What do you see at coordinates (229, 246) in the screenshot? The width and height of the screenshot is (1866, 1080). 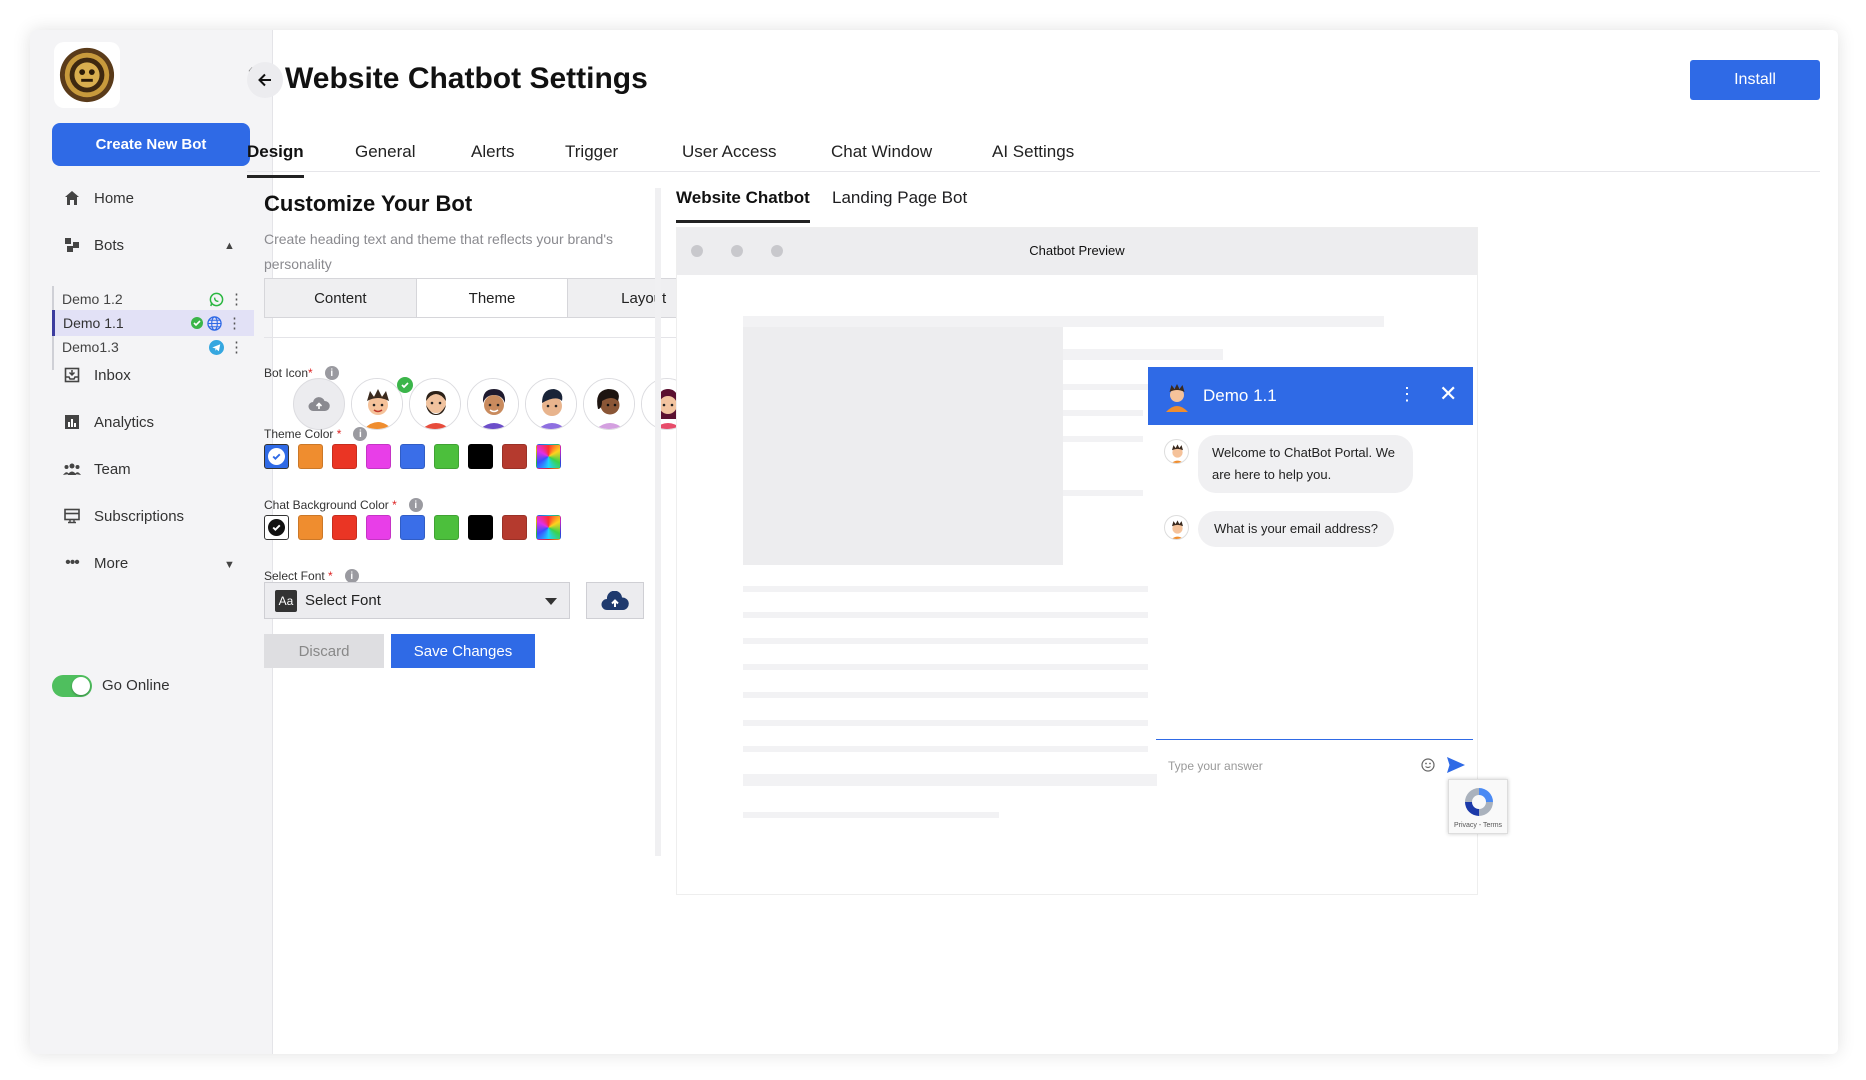 I see `bots-collapse-caret-icon: ▲` at bounding box center [229, 246].